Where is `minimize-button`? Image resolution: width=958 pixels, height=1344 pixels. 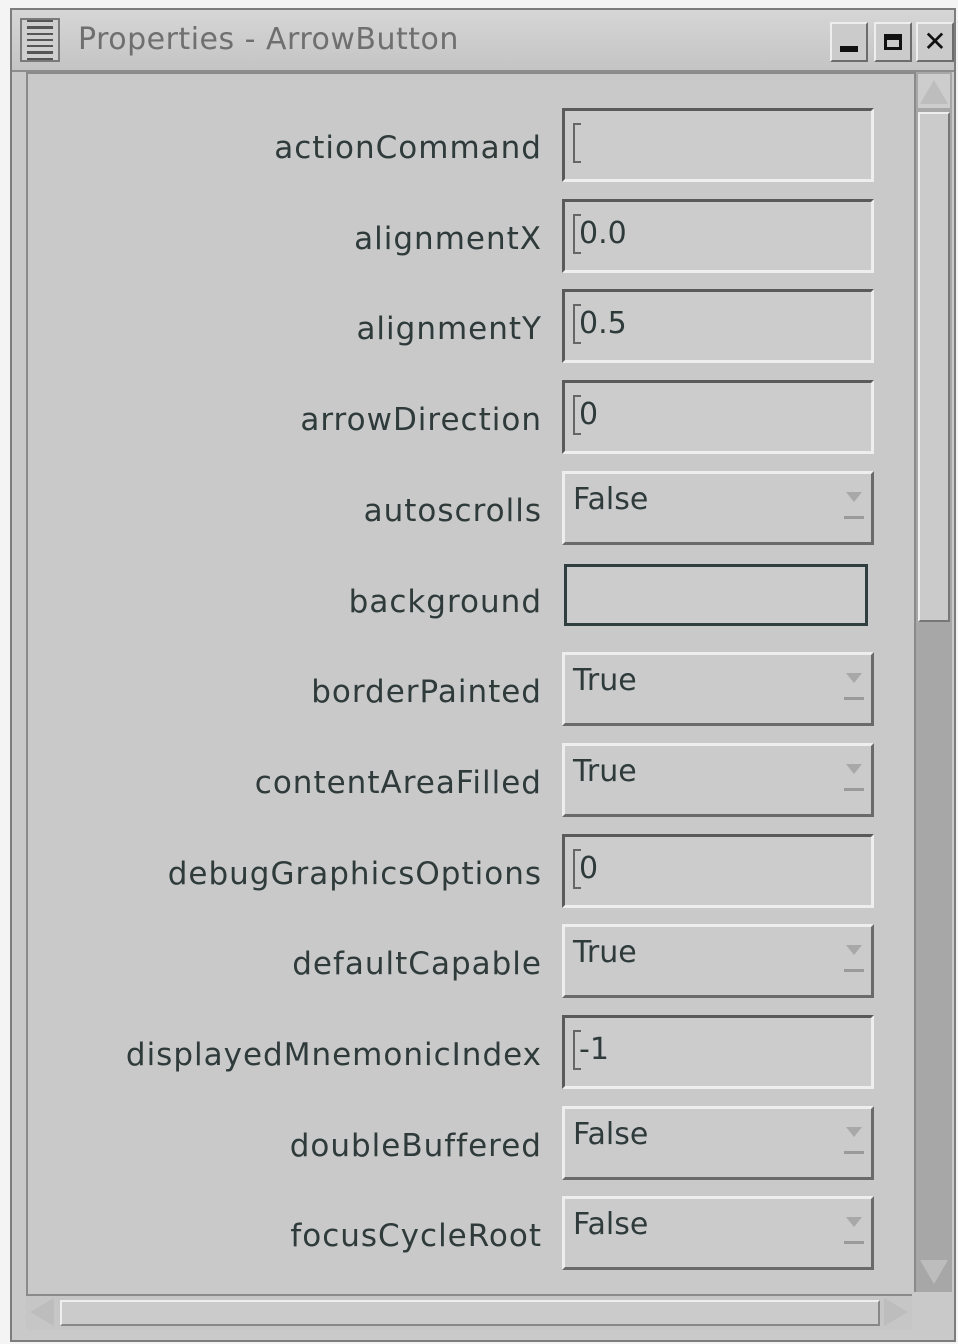
minimize-button is located at coordinates (849, 42).